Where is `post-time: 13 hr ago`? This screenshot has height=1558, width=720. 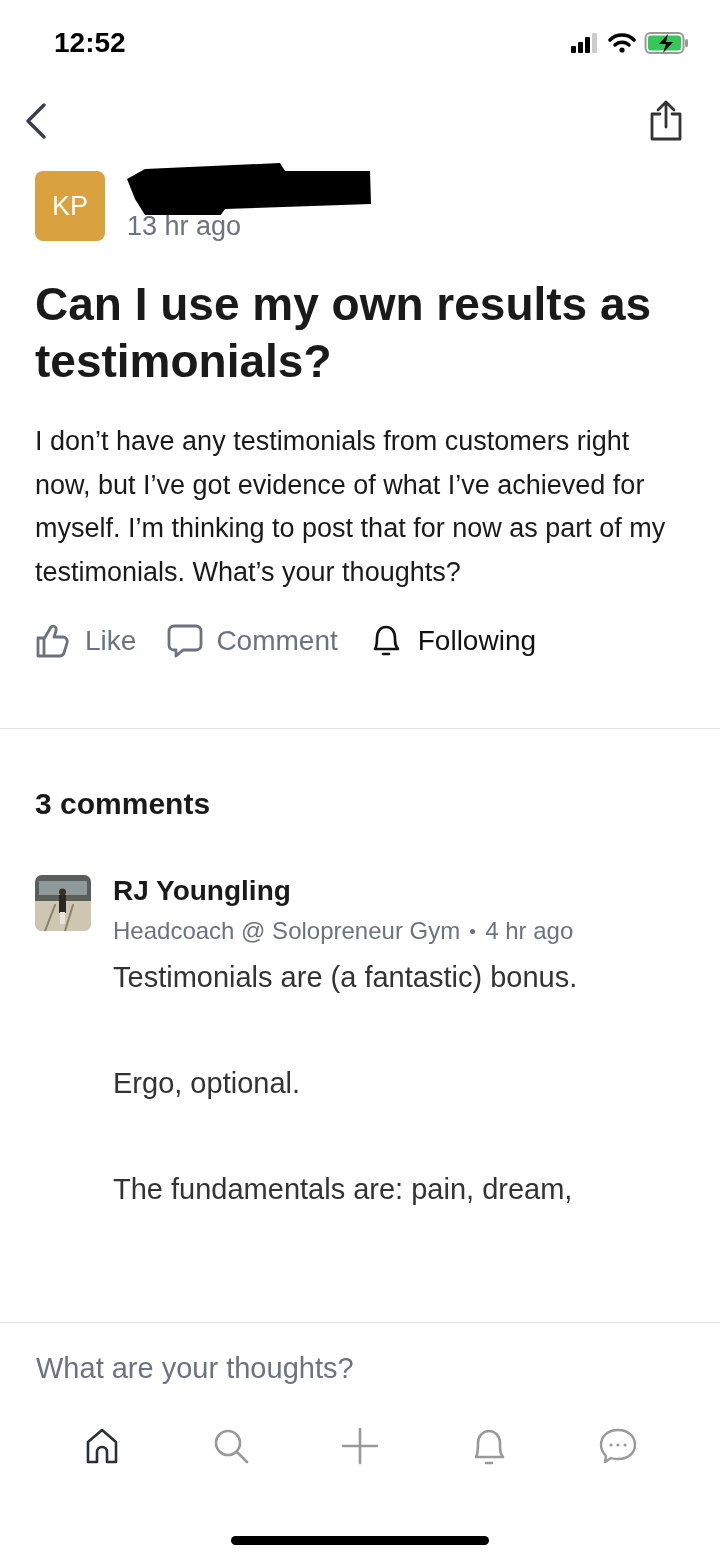 post-time: 13 hr ago is located at coordinates (184, 226).